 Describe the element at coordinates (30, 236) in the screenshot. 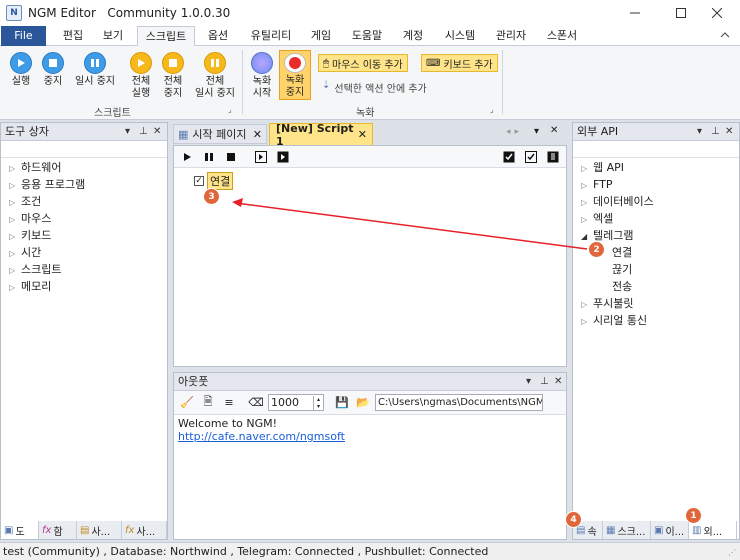

I see `tree-item-keyboard: ▷ 키보드` at that location.